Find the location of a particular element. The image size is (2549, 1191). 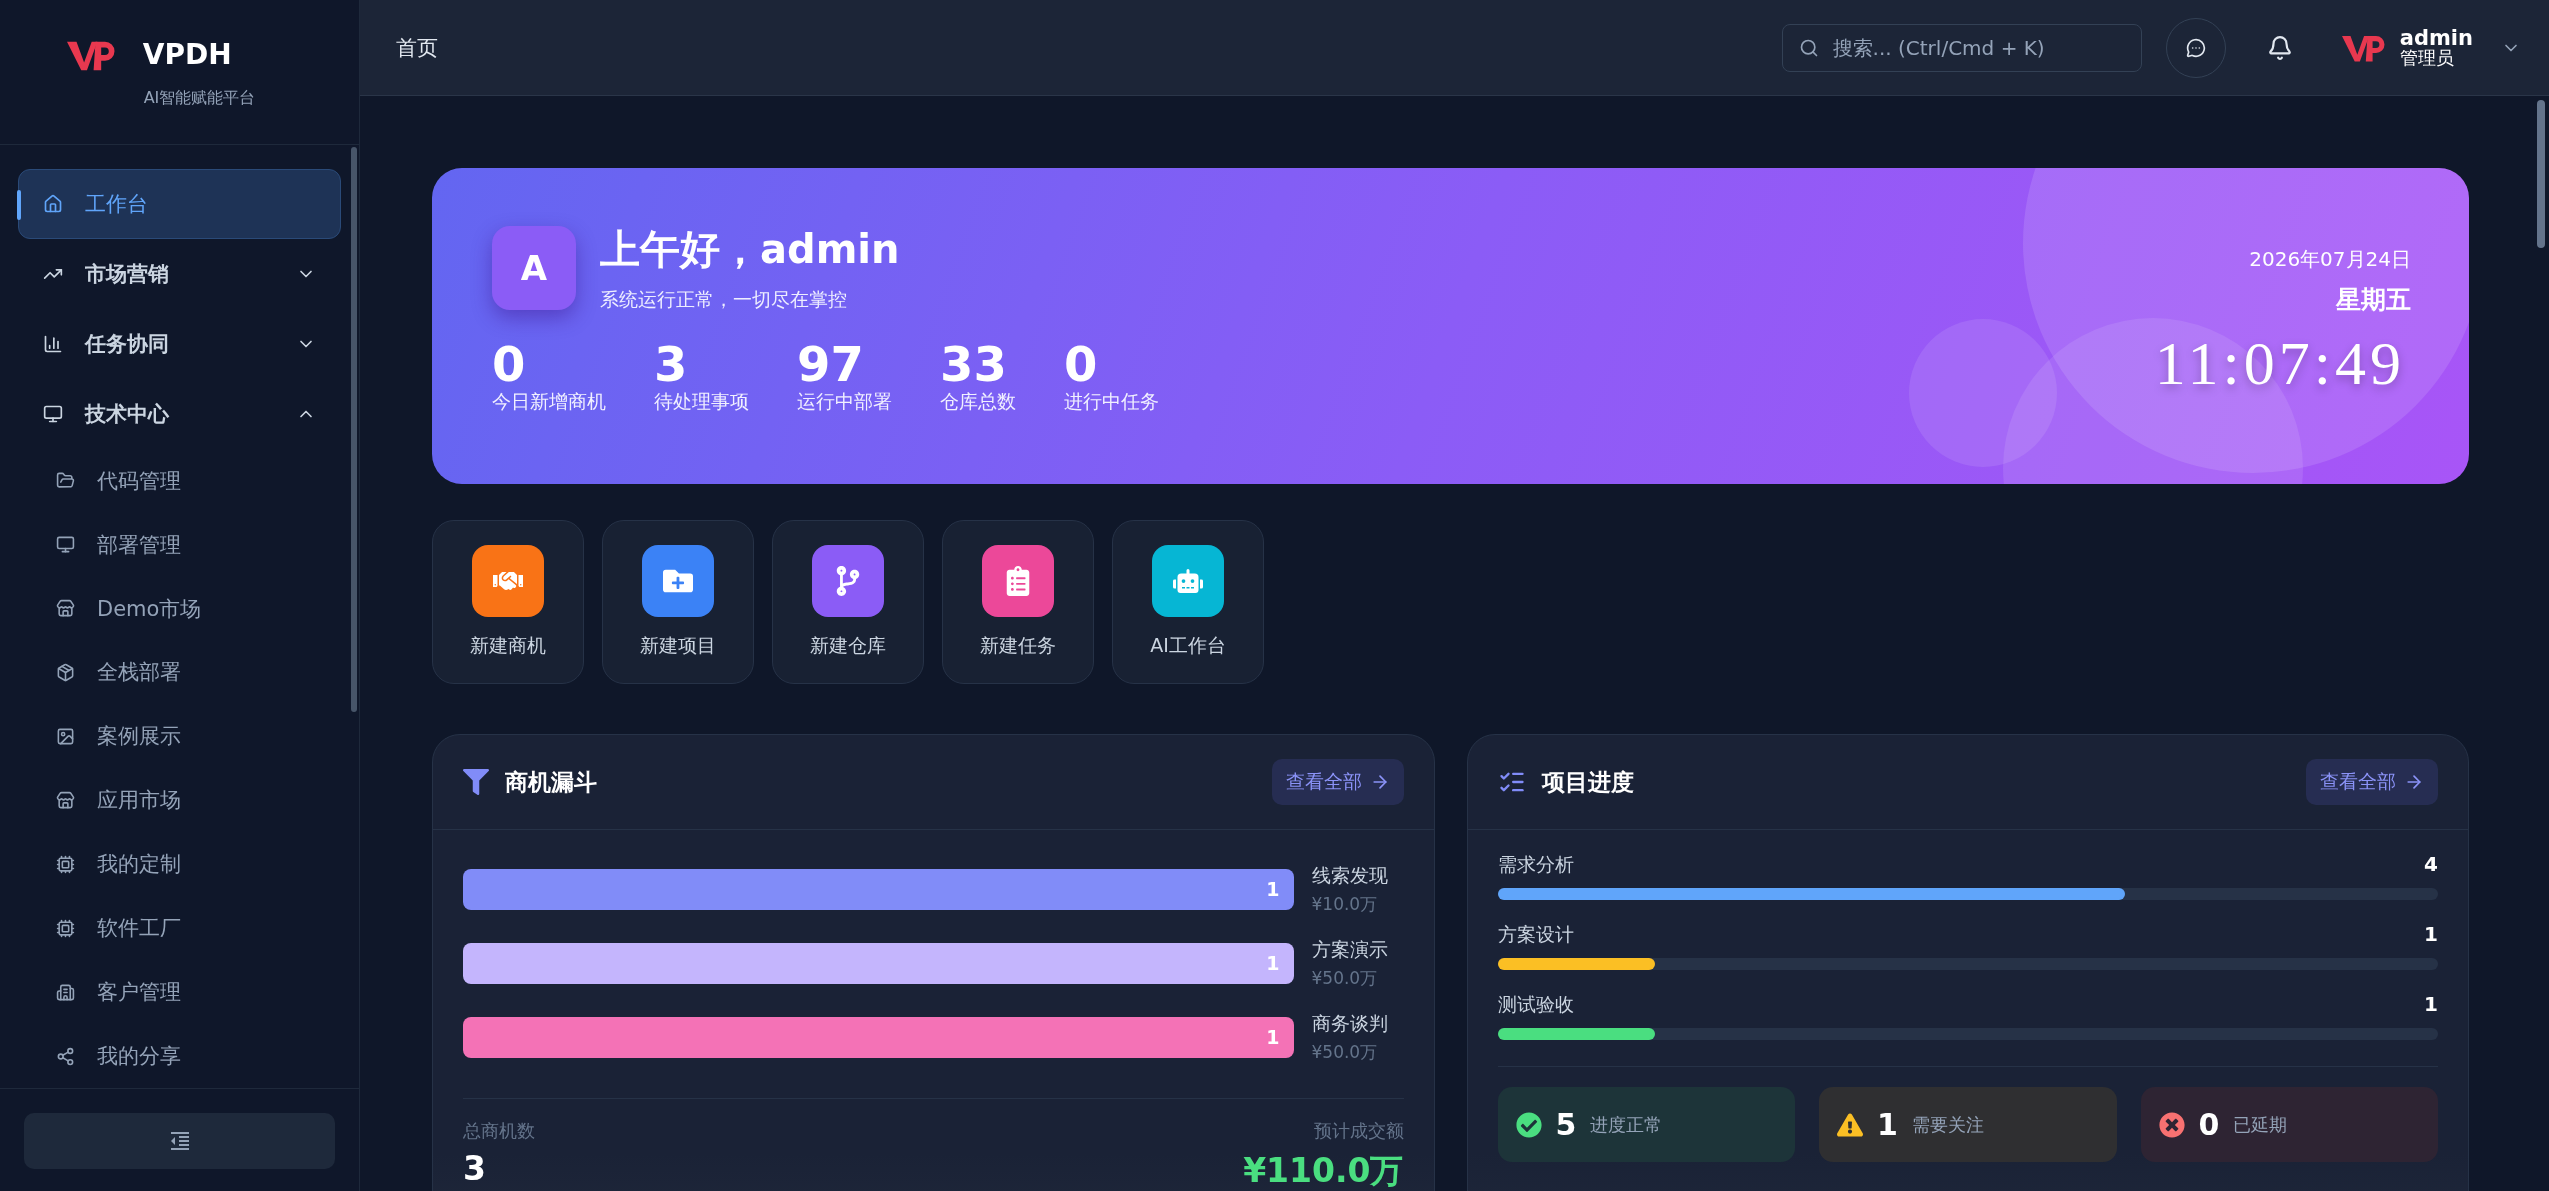

box-icon is located at coordinates (65, 672).